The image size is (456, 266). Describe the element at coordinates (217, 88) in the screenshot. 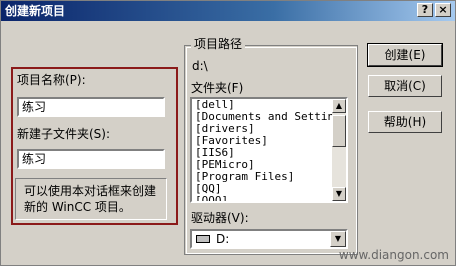

I see `folder-label: 文件夹(F)` at that location.